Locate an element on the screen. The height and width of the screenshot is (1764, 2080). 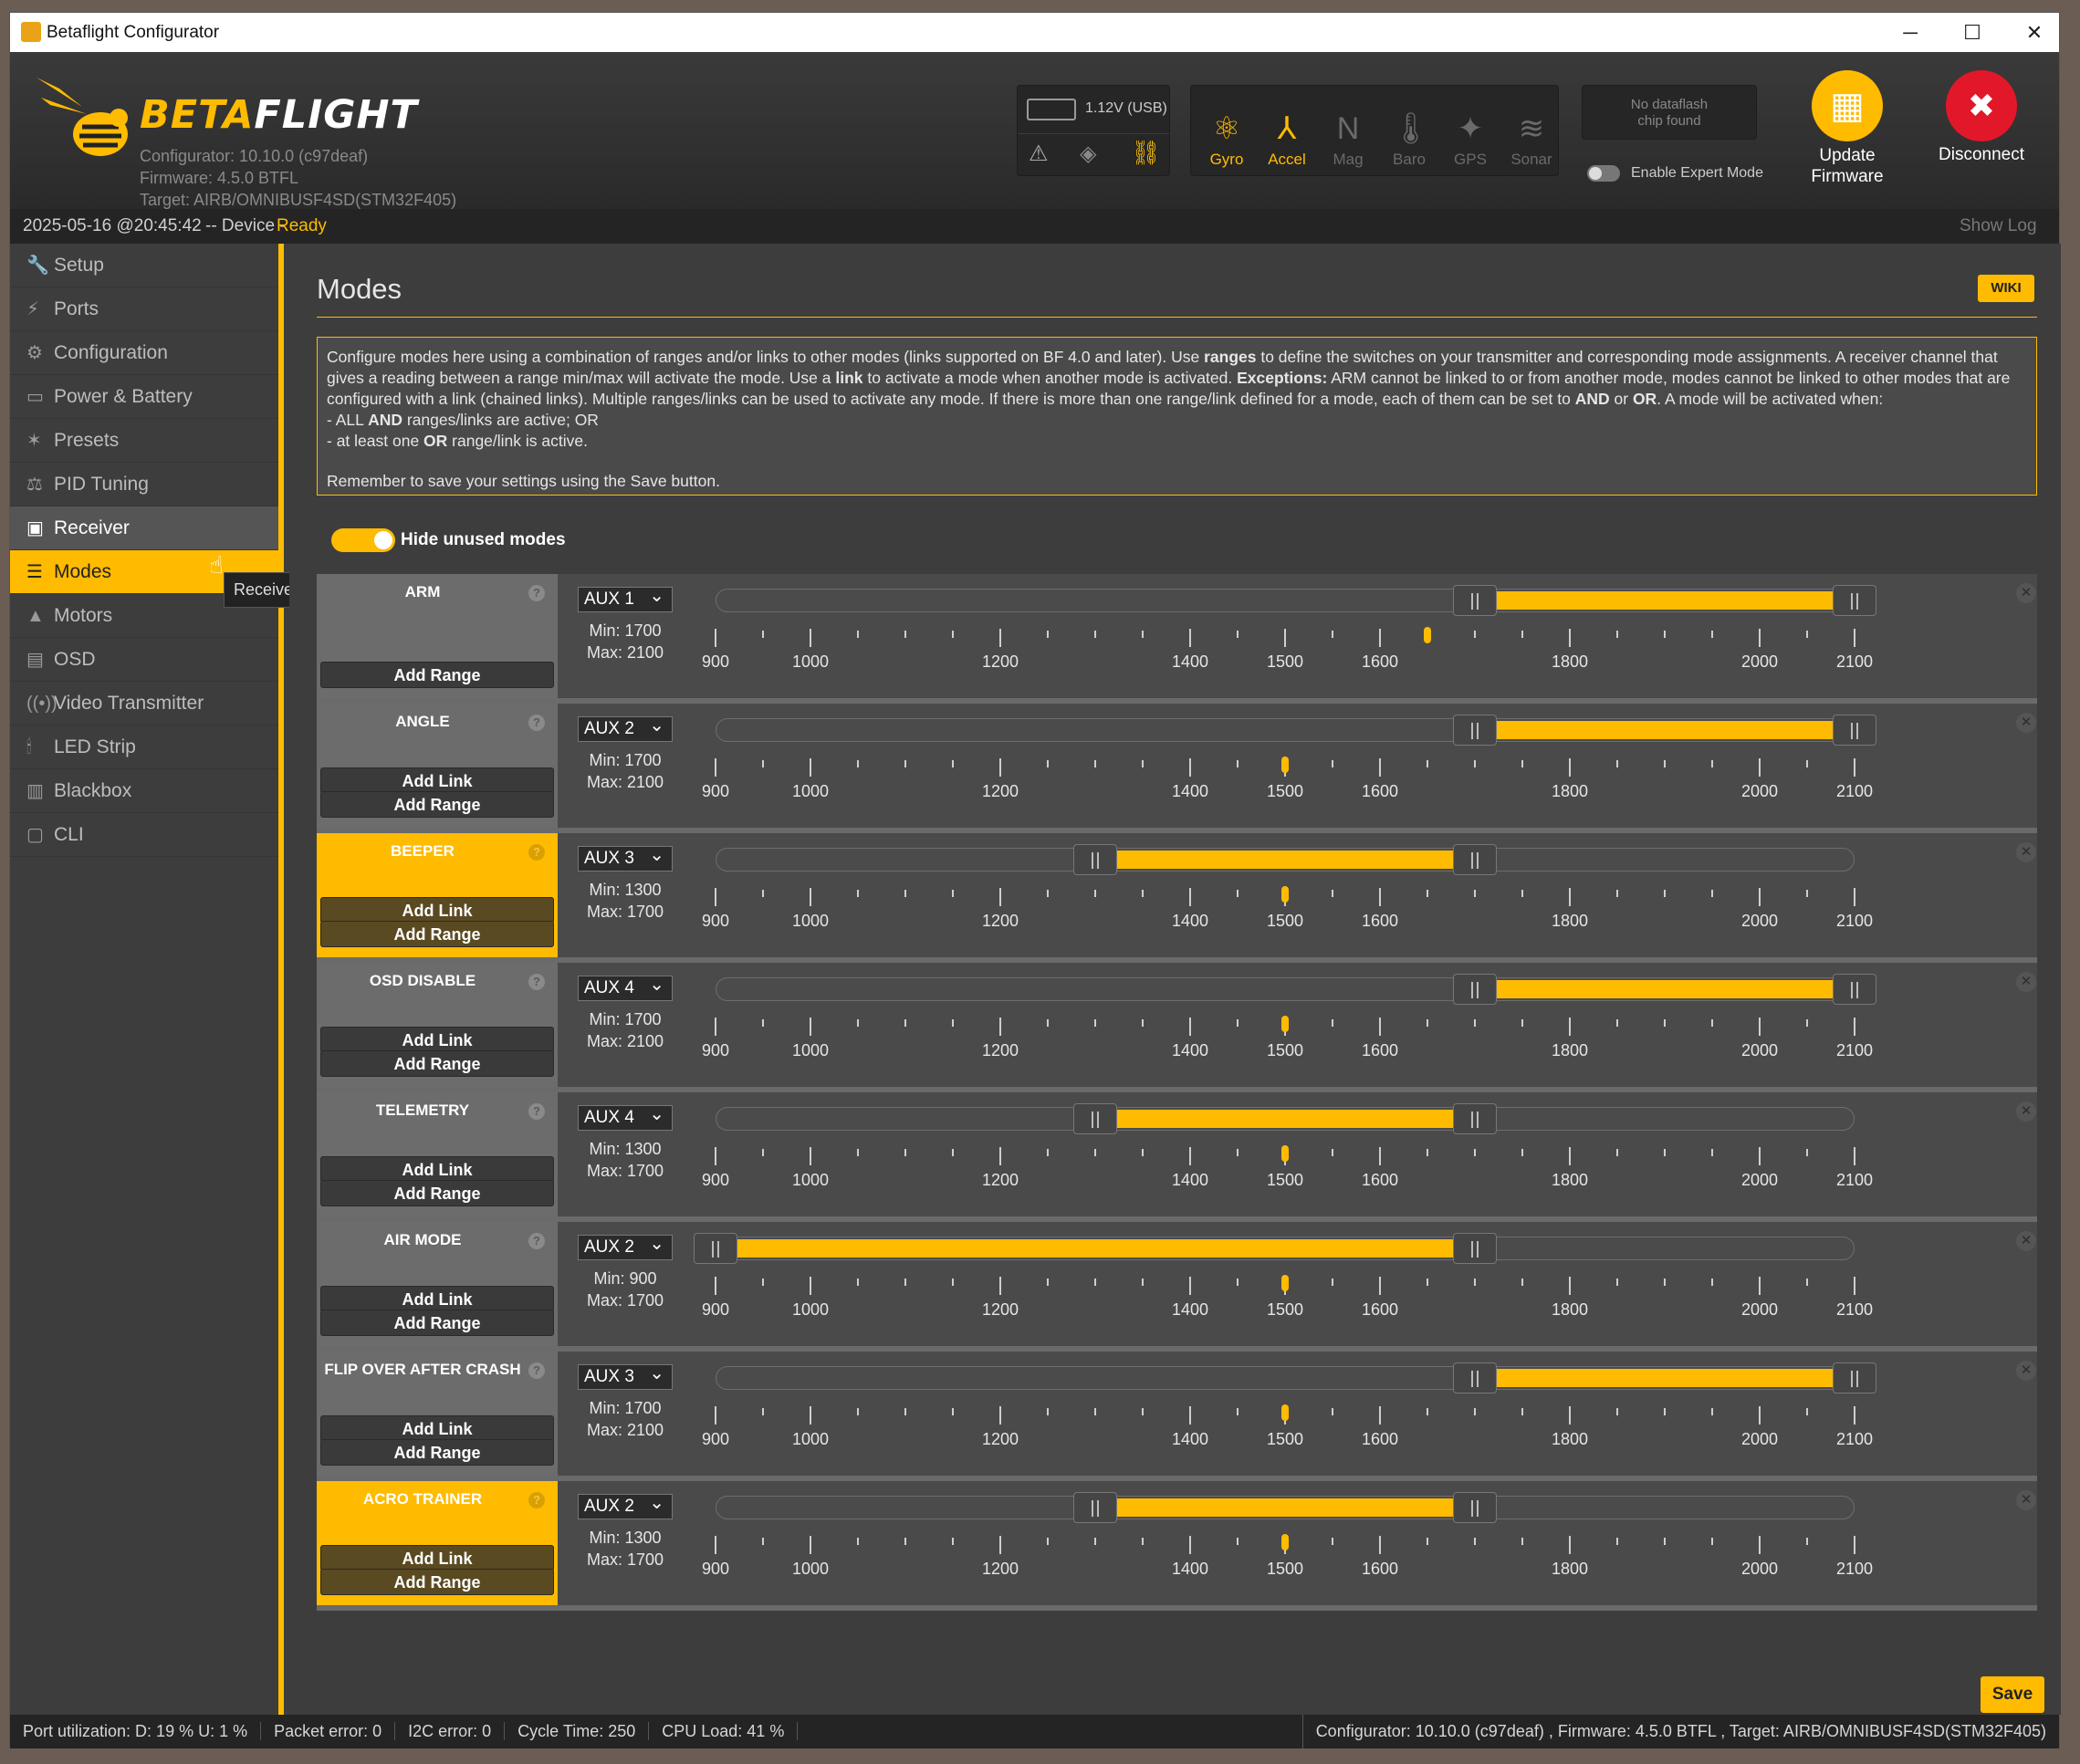
scale-label: 2100 is located at coordinates (1854, 1180).